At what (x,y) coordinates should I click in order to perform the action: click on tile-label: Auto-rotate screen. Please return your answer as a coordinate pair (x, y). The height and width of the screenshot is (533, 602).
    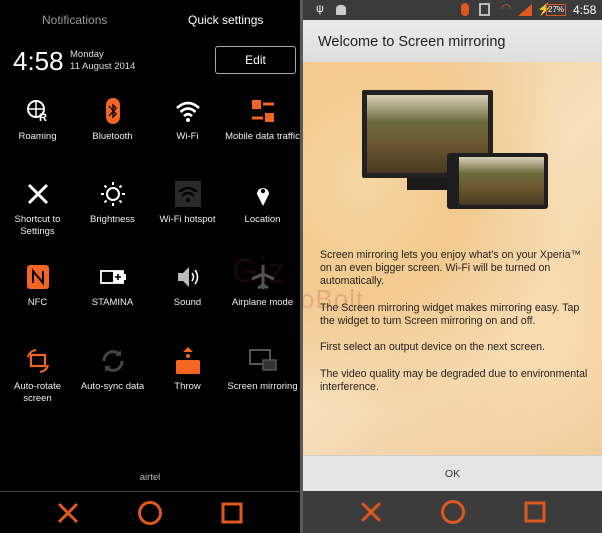
    Looking at the image, I should click on (37, 392).